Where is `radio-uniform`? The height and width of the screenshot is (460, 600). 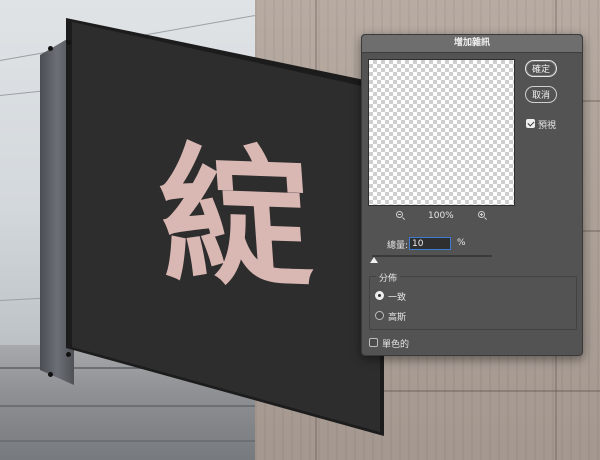 radio-uniform is located at coordinates (379, 295).